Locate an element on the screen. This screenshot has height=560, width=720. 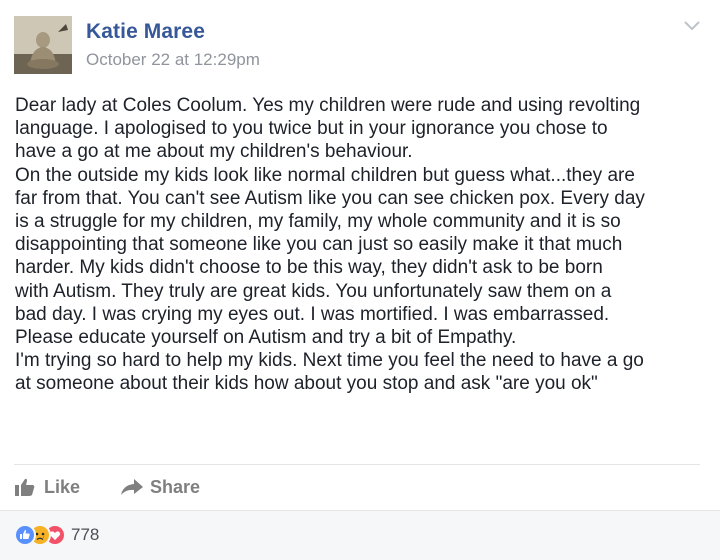
avatar is located at coordinates (43, 45).